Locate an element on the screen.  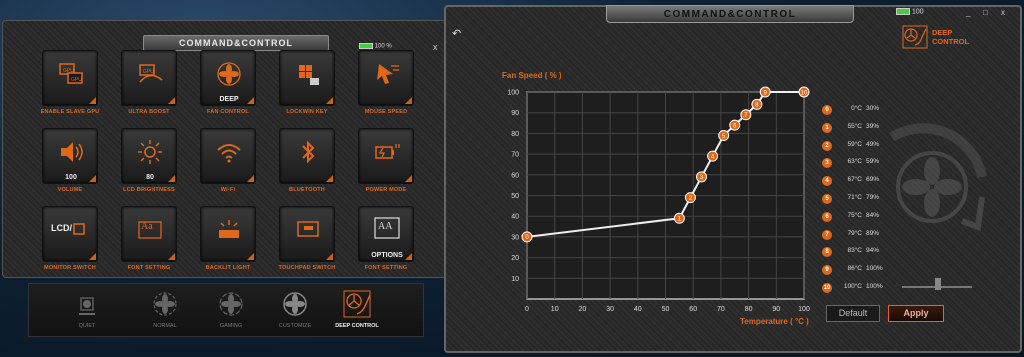
legend-point-marker: 5 is located at coordinates (827, 199).